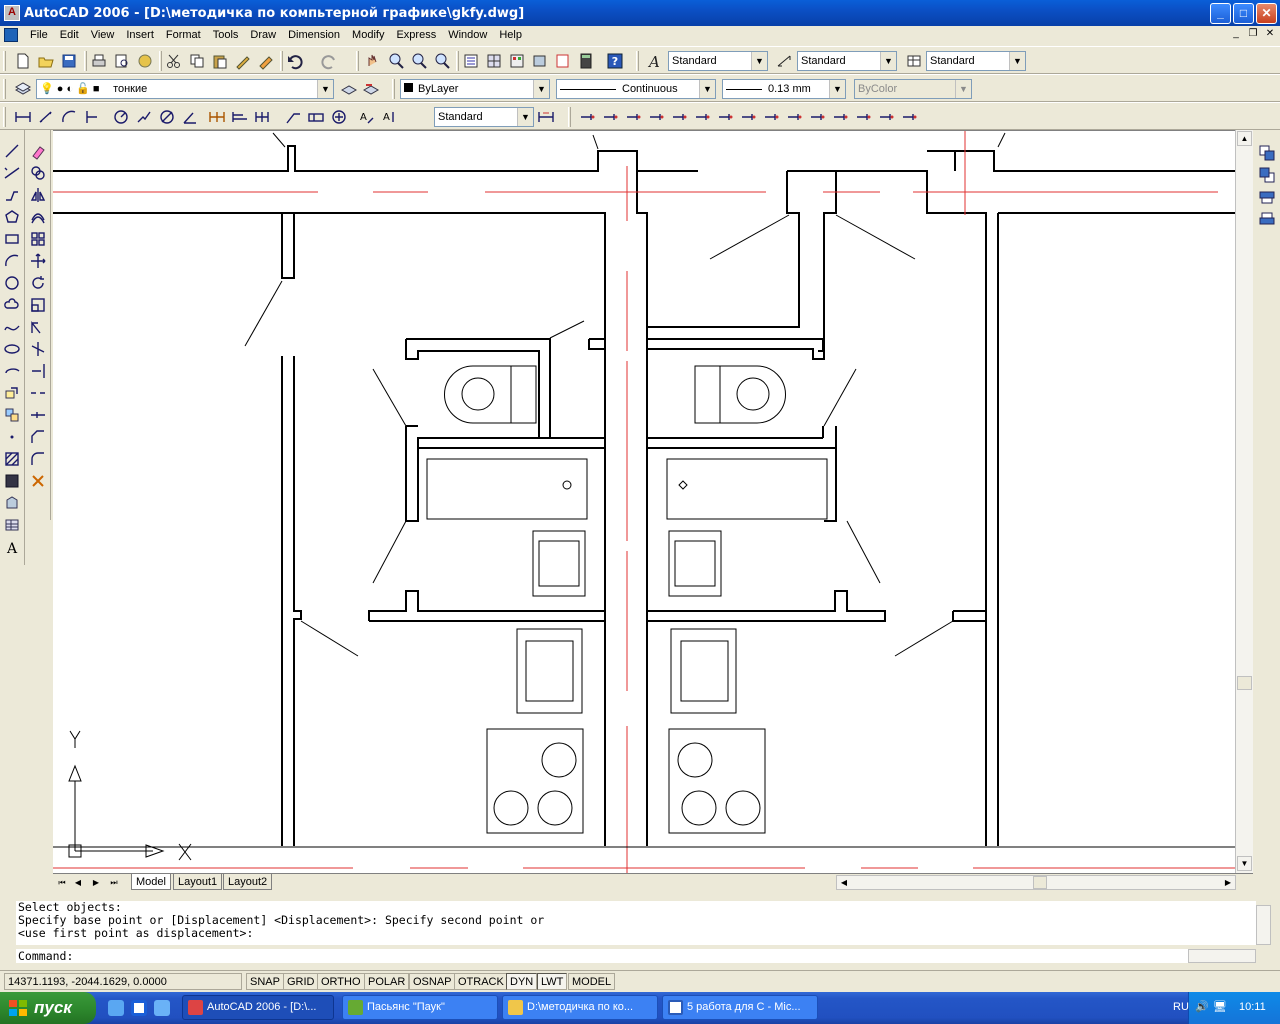  What do you see at coordinates (38, 151) in the screenshot?
I see `erase-icon` at bounding box center [38, 151].